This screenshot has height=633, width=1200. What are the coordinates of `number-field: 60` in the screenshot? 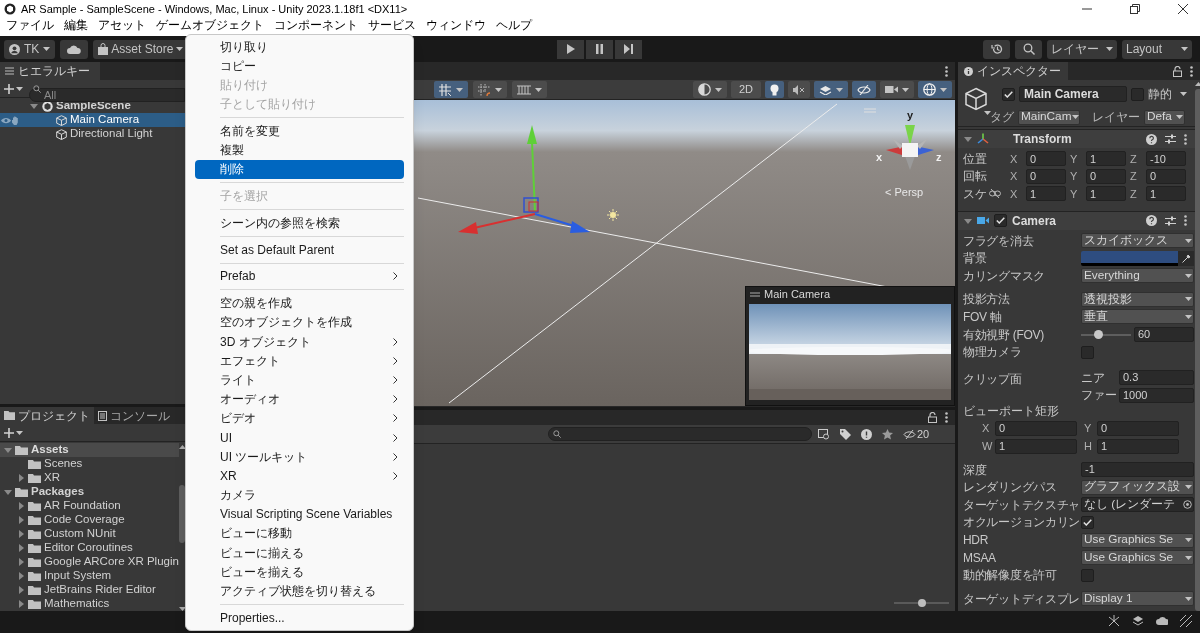 It's located at (1164, 335).